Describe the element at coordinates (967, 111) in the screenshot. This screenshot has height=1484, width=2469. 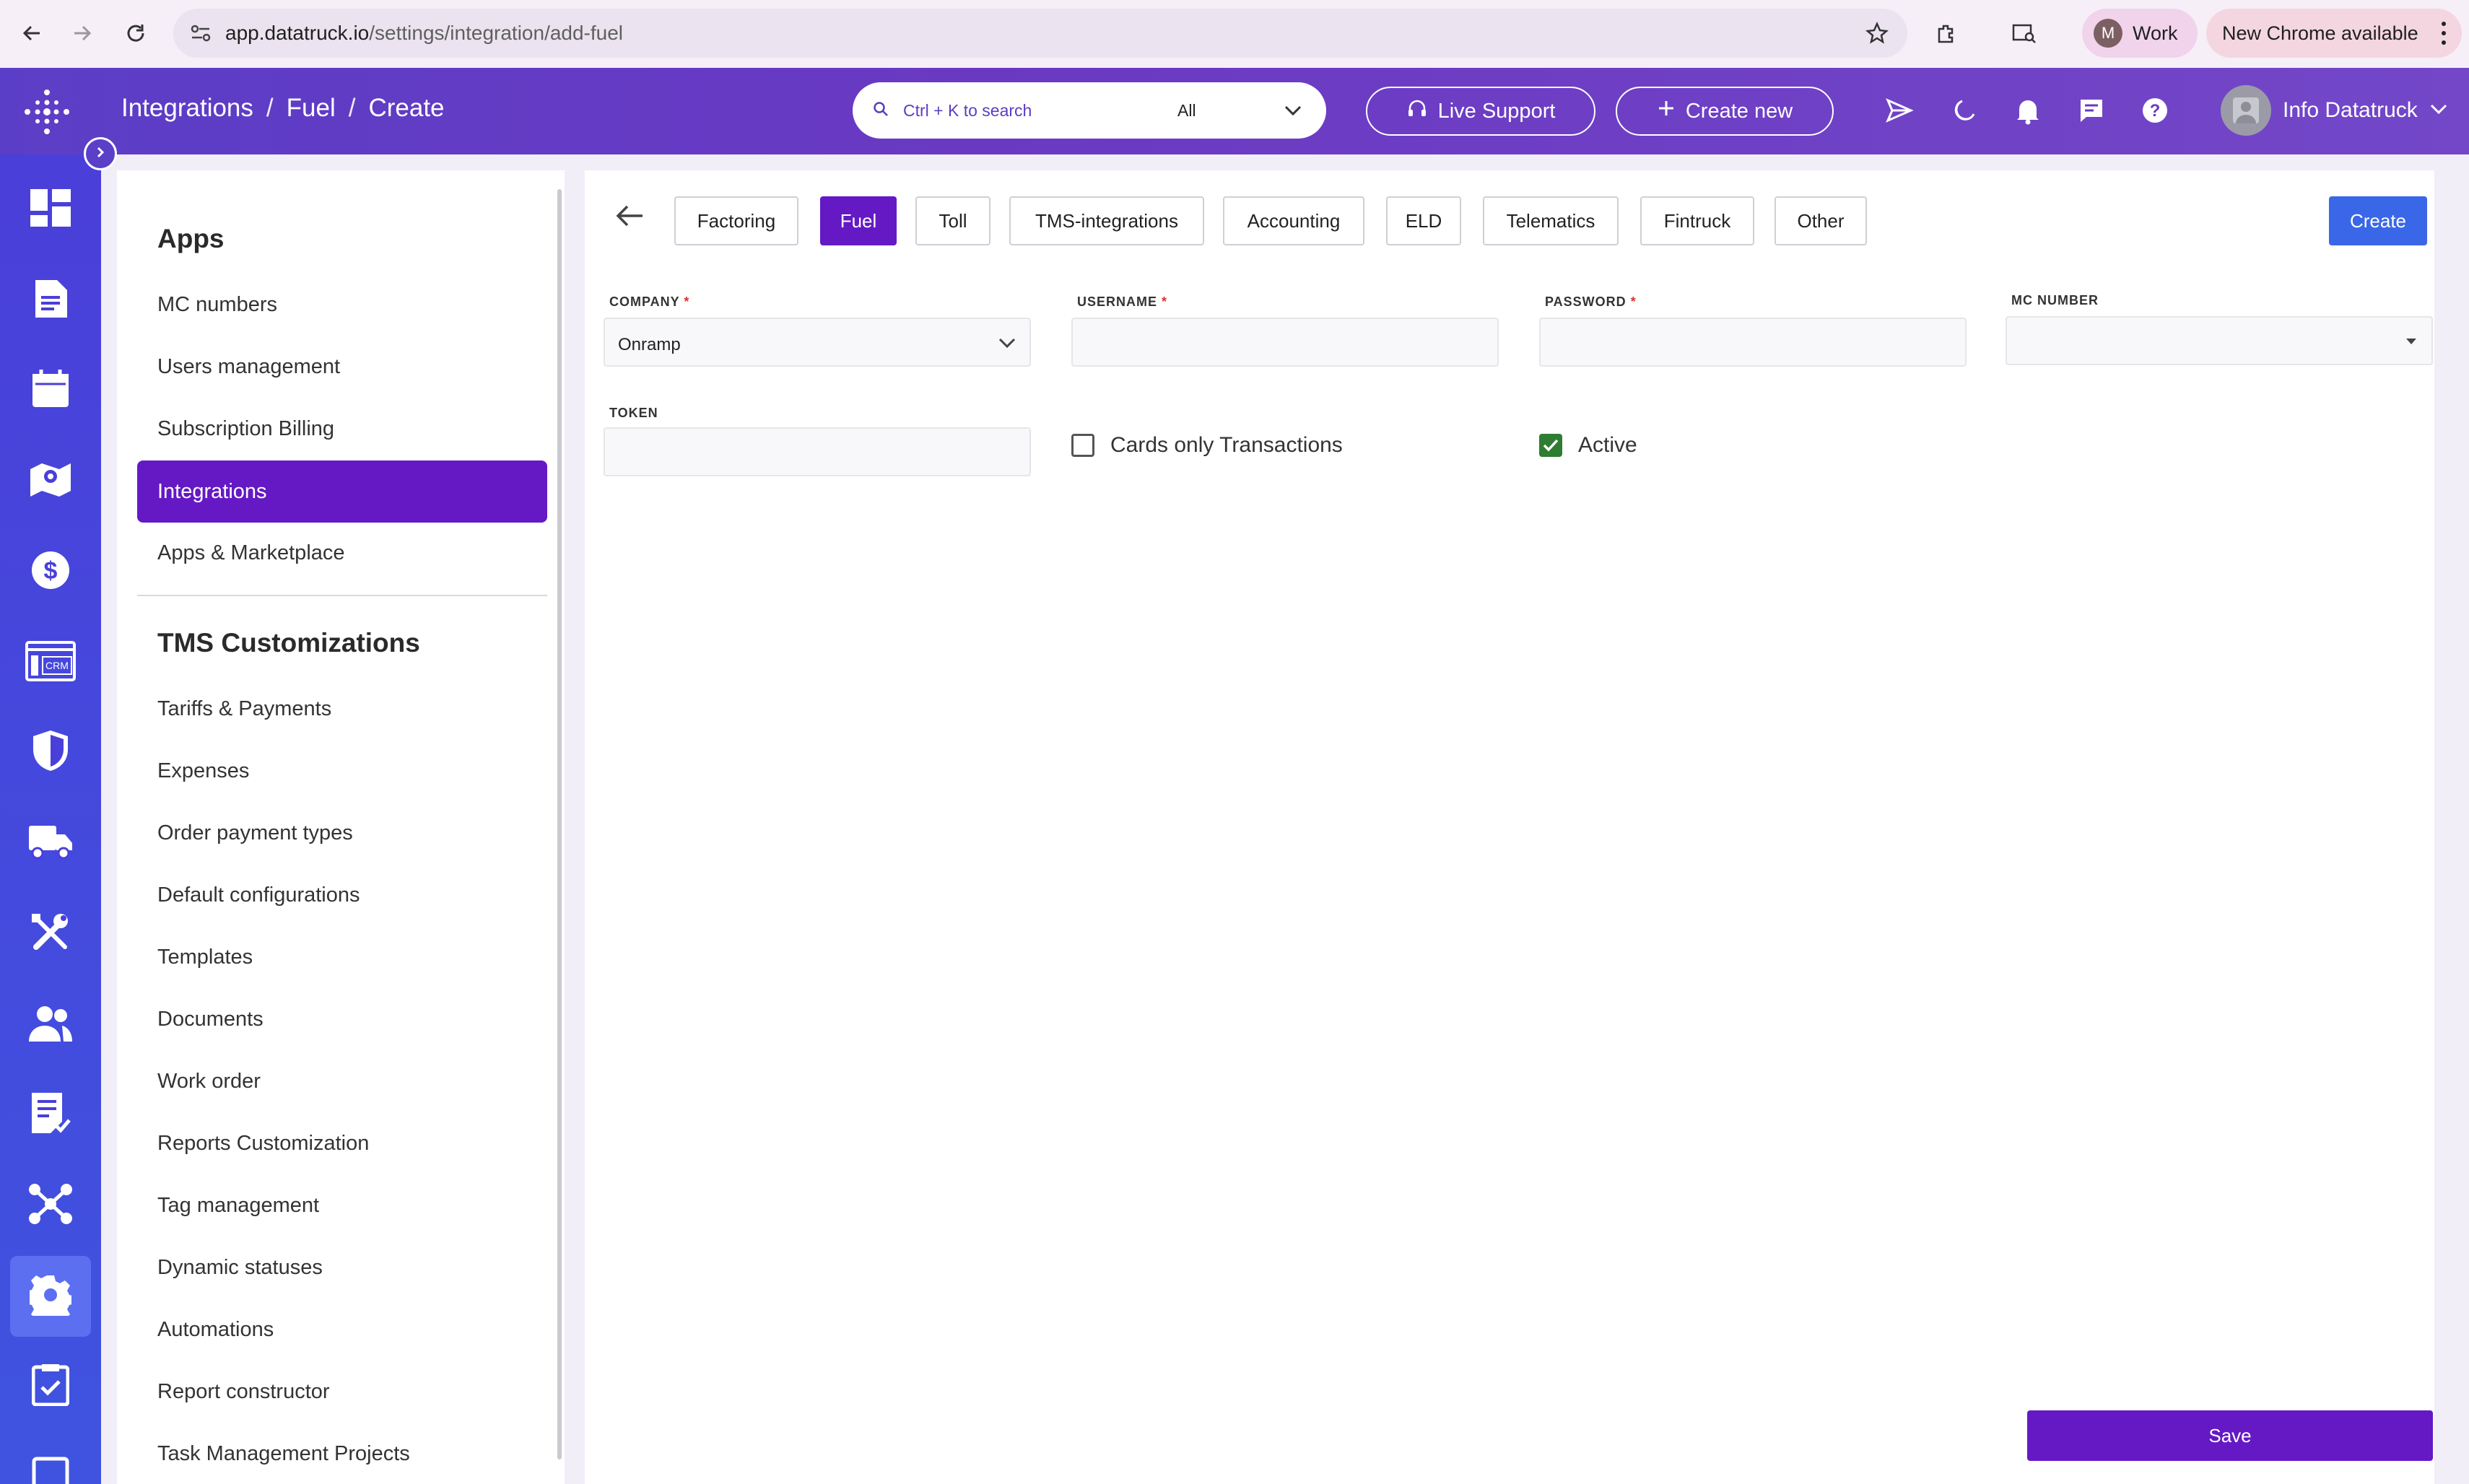
I see `search-placeholder: Ctrl + K to search` at that location.